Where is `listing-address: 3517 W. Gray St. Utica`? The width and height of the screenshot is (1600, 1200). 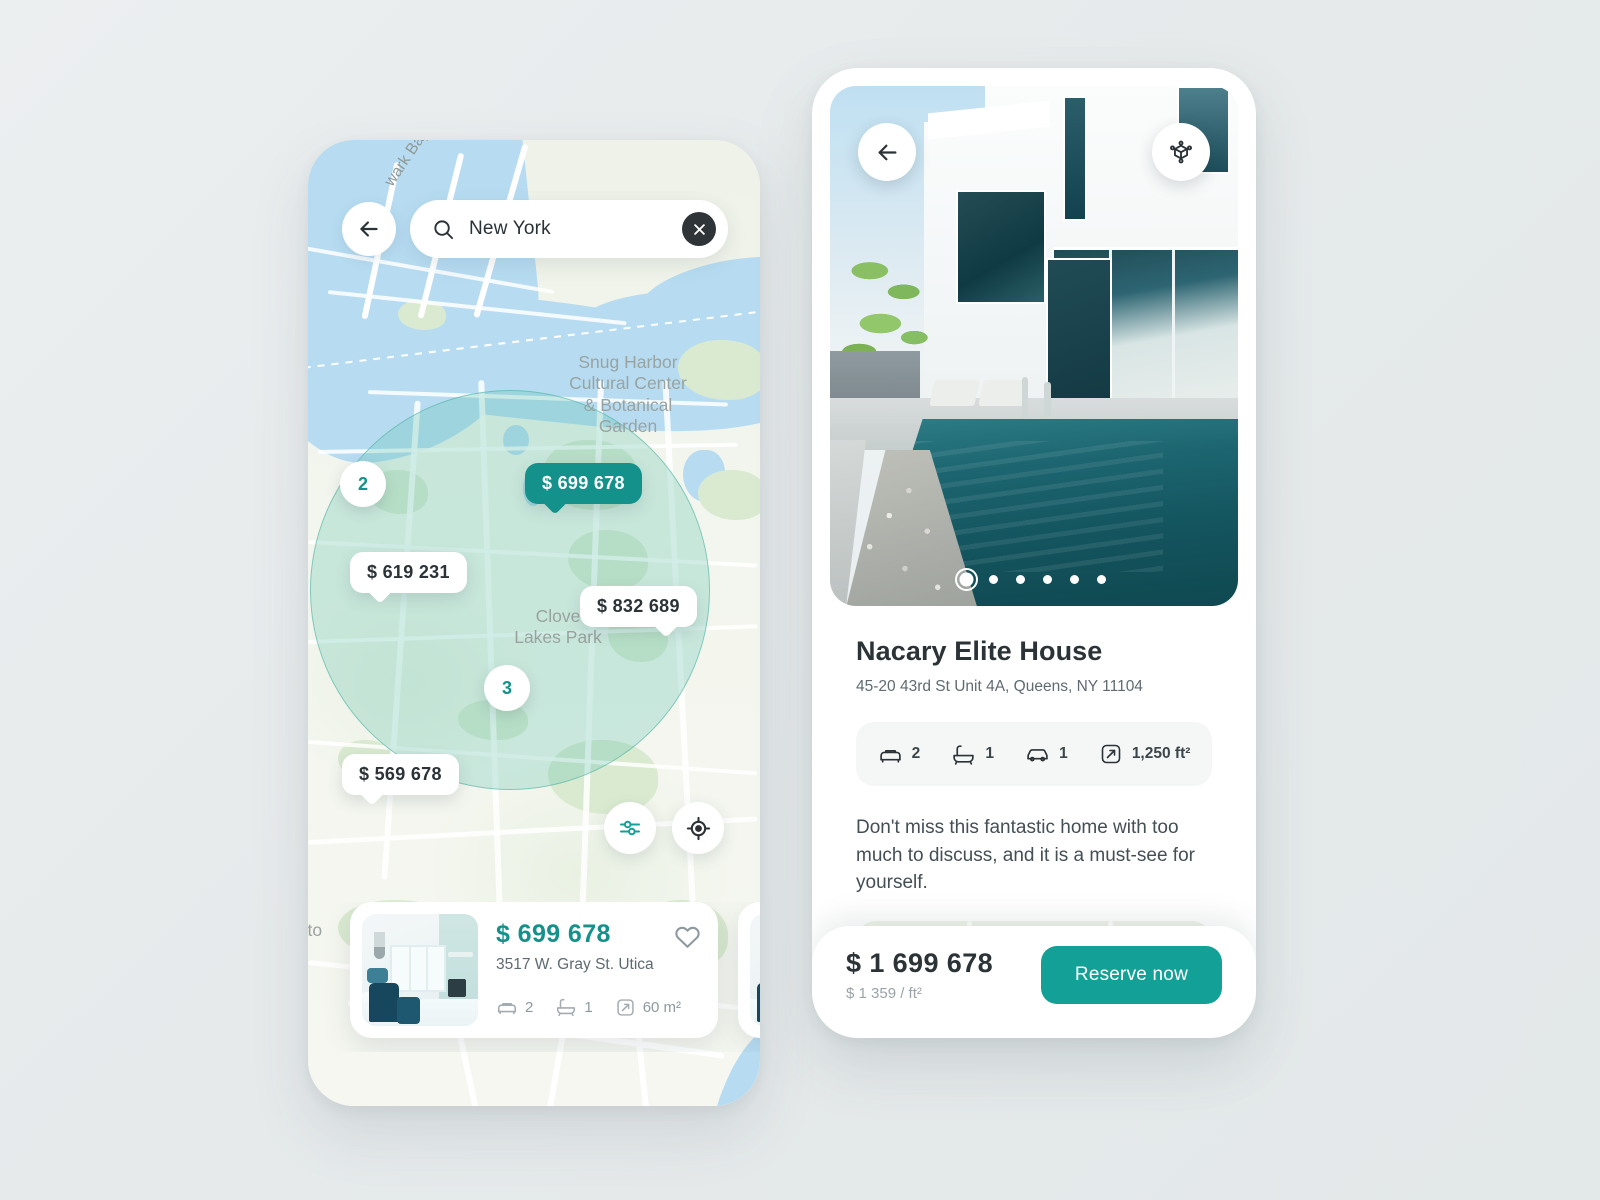
listing-address: 3517 W. Gray St. Utica is located at coordinates (575, 964).